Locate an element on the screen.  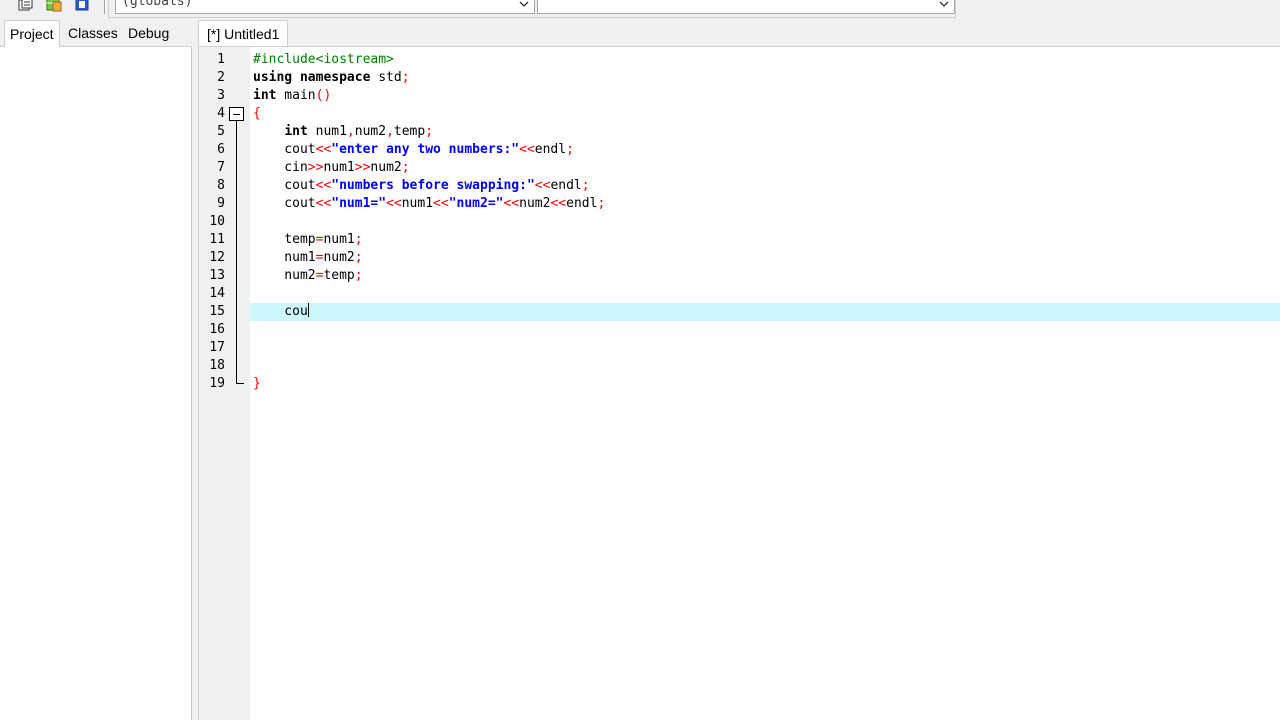
line-number: 3 is located at coordinates (221, 95).